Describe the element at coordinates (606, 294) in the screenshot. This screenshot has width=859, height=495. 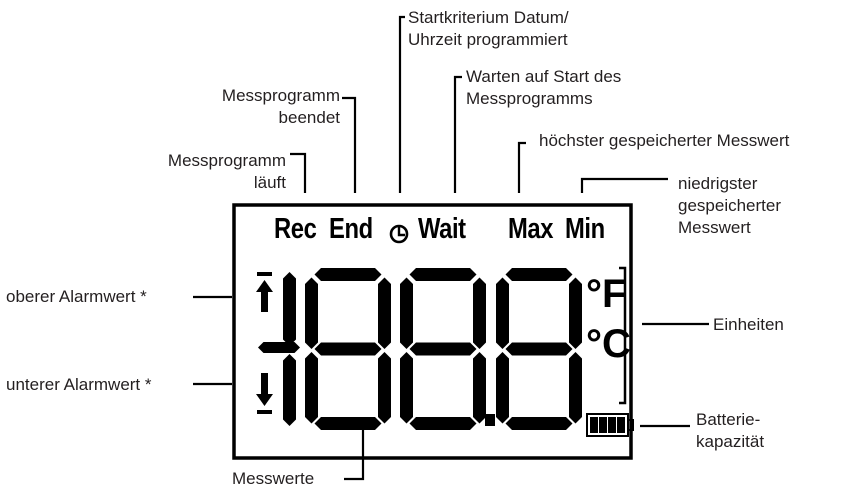
I see `unit-fahrenheit: °F` at that location.